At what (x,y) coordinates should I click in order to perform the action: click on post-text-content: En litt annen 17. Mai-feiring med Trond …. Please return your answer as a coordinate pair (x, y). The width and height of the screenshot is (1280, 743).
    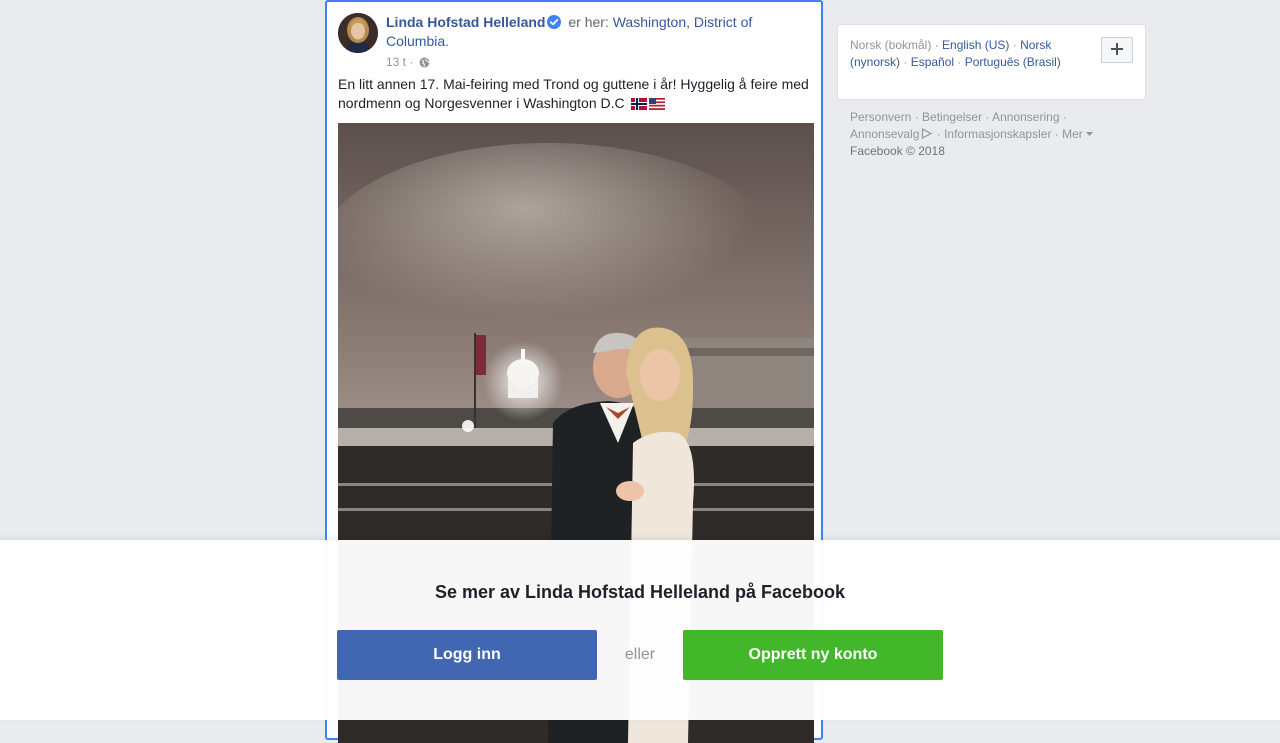
    Looking at the image, I should click on (573, 93).